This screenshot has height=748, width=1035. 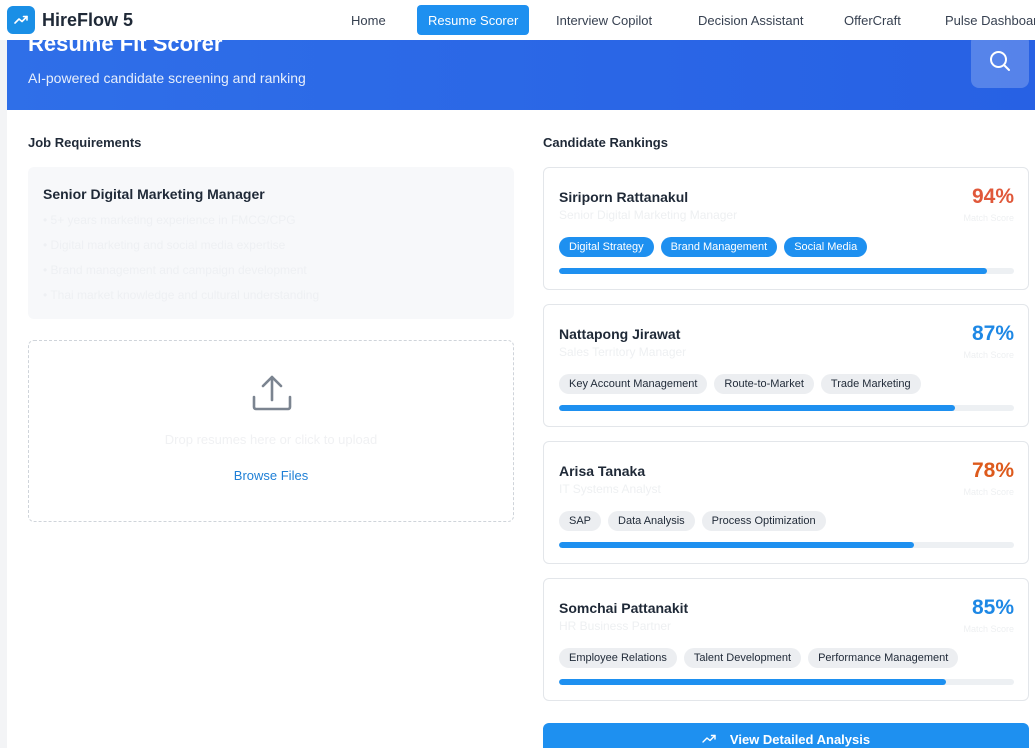 What do you see at coordinates (1000, 64) in the screenshot?
I see `search-icon` at bounding box center [1000, 64].